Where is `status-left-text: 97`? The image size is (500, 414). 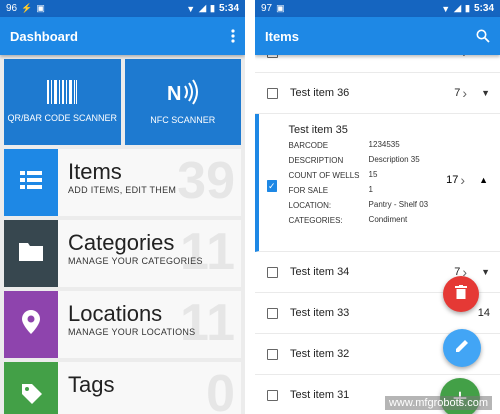 status-left-text: 97 is located at coordinates (267, 8).